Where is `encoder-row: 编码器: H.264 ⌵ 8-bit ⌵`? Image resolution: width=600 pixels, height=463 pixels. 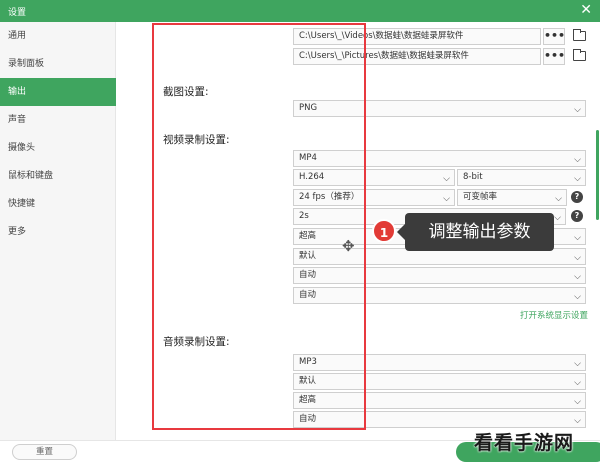 encoder-row: 编码器: H.264 ⌵ 8-bit ⌵ is located at coordinates (358, 178).